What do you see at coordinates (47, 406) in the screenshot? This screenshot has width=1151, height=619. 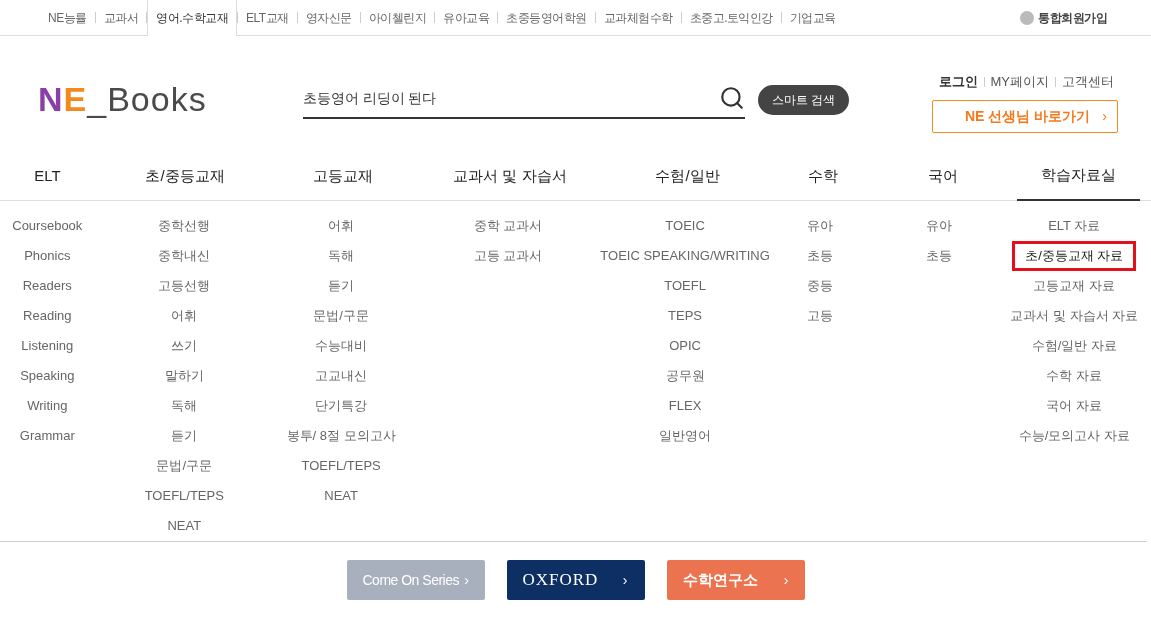 I see `menu-item: Writing` at bounding box center [47, 406].